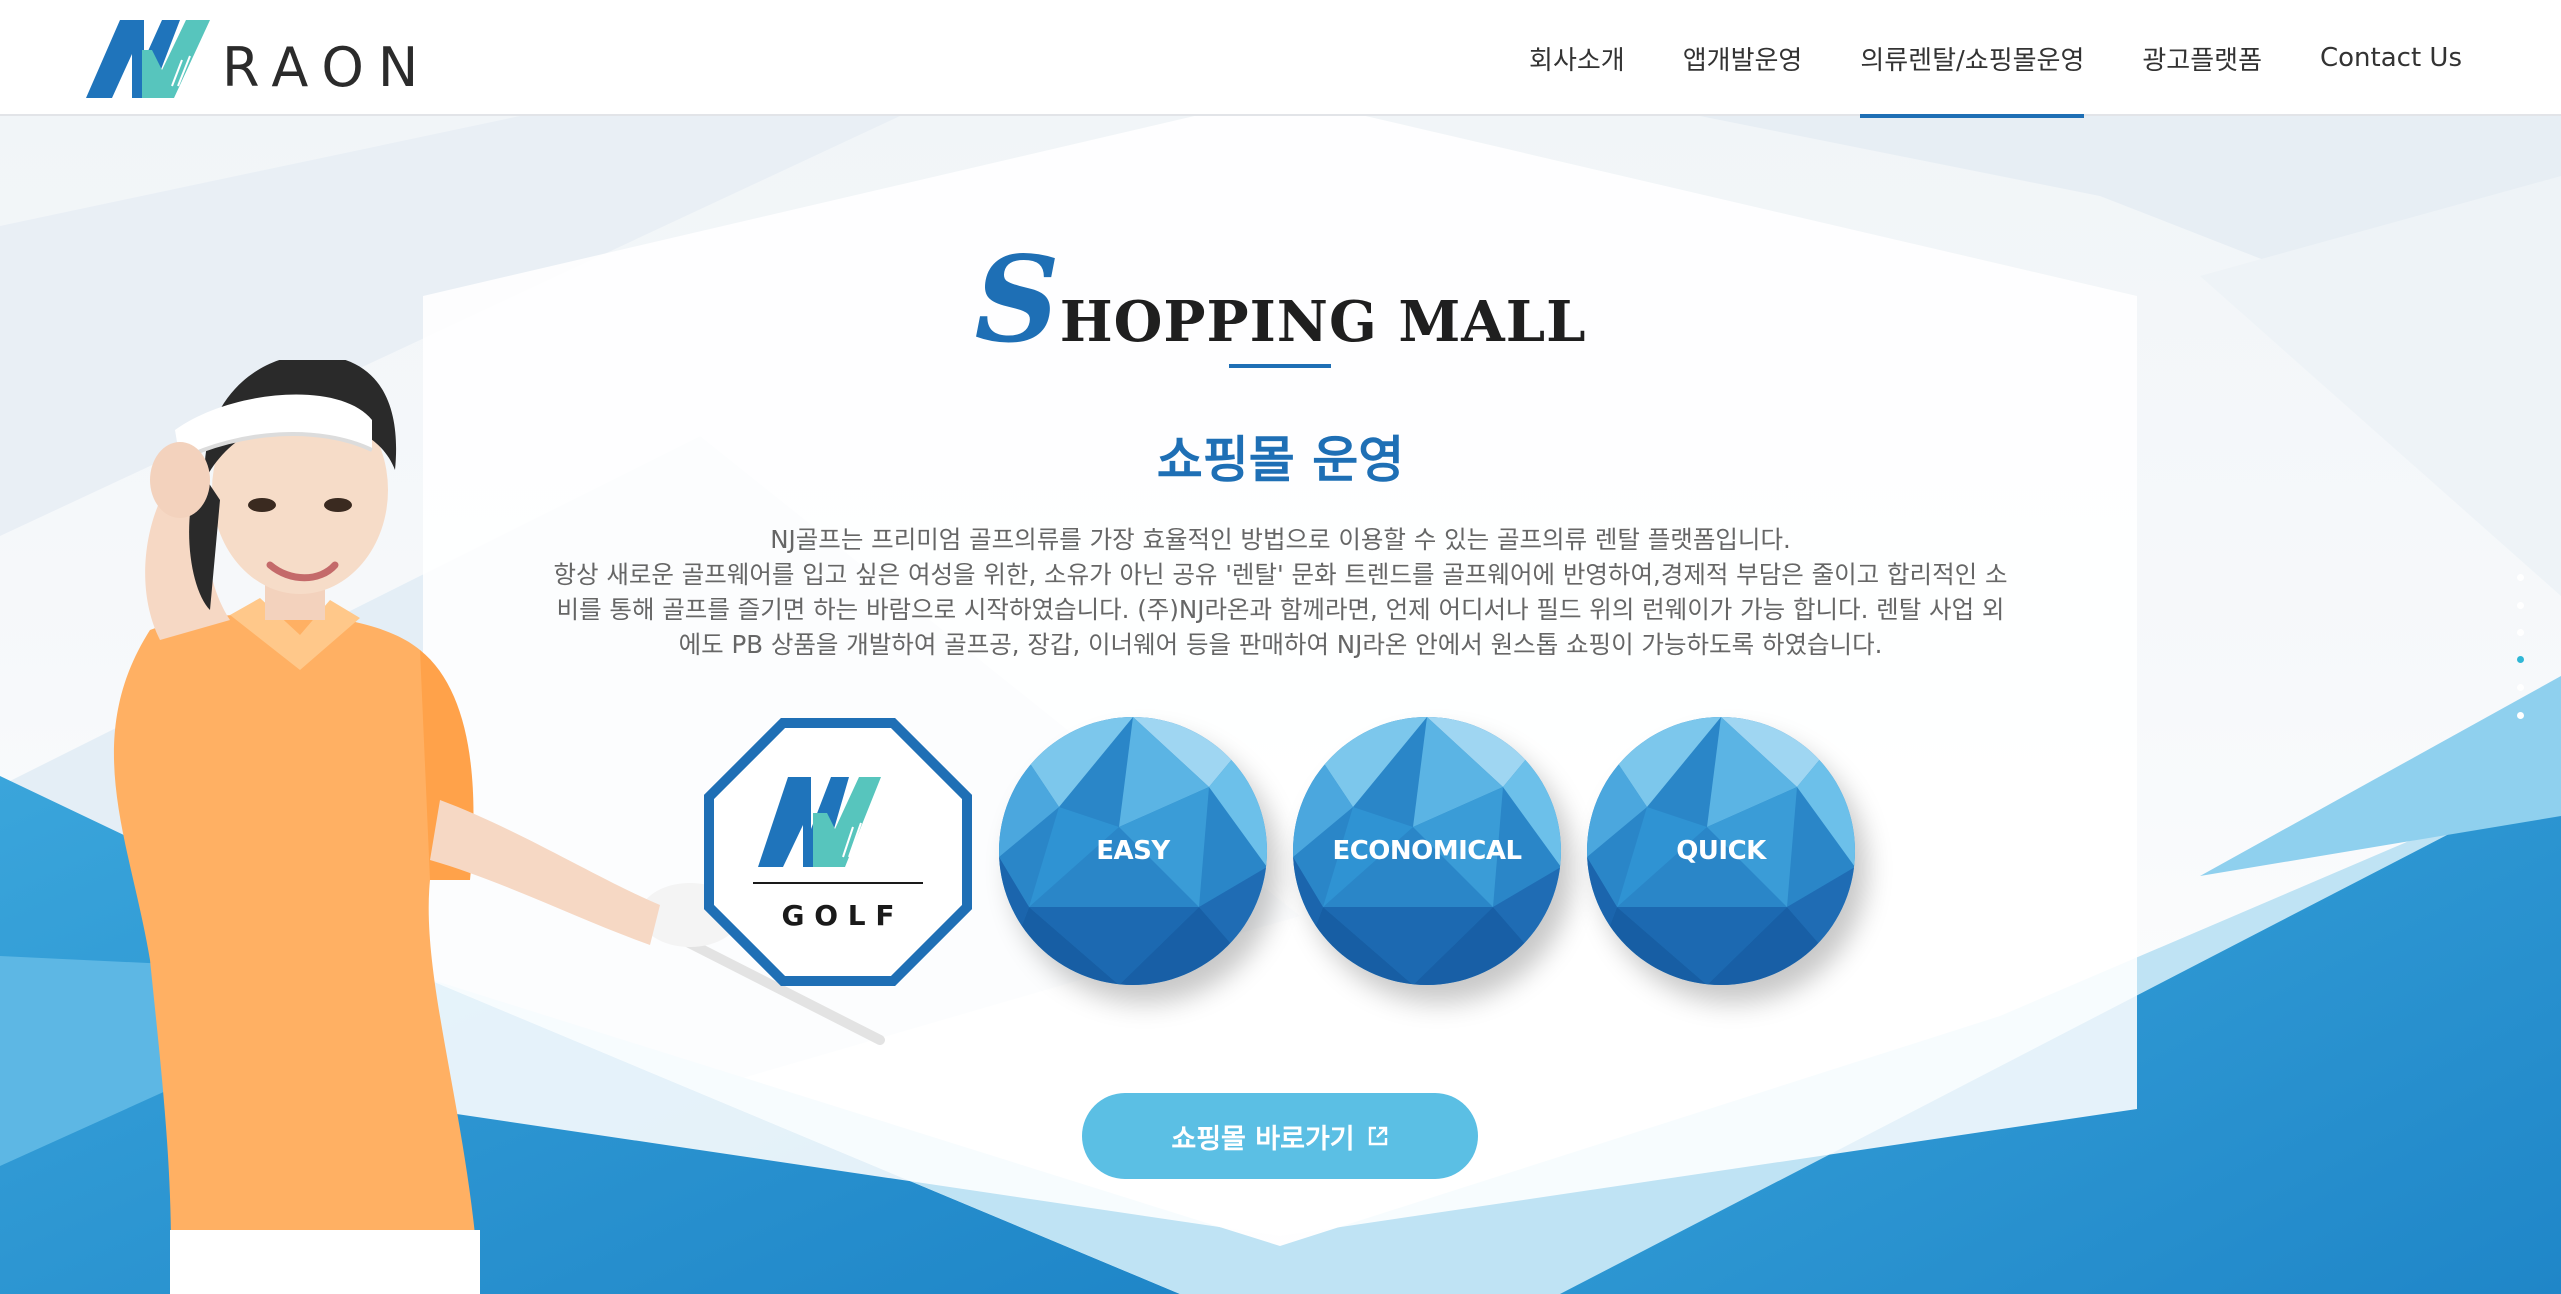 The height and width of the screenshot is (1294, 2561). What do you see at coordinates (1323, 322) in the screenshot?
I see `section-title-rest: HOPPING MALL` at bounding box center [1323, 322].